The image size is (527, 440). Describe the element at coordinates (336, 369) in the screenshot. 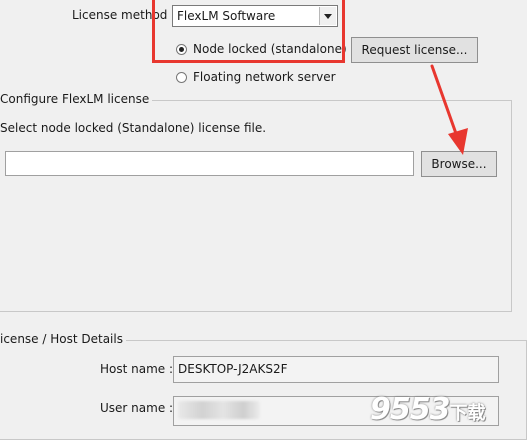

I see `host-name-field: DESKTOP-J2AKS2F` at that location.